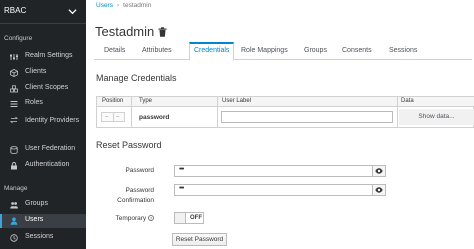  I want to click on confirm-label-line2: Confirmation, so click(135, 200).